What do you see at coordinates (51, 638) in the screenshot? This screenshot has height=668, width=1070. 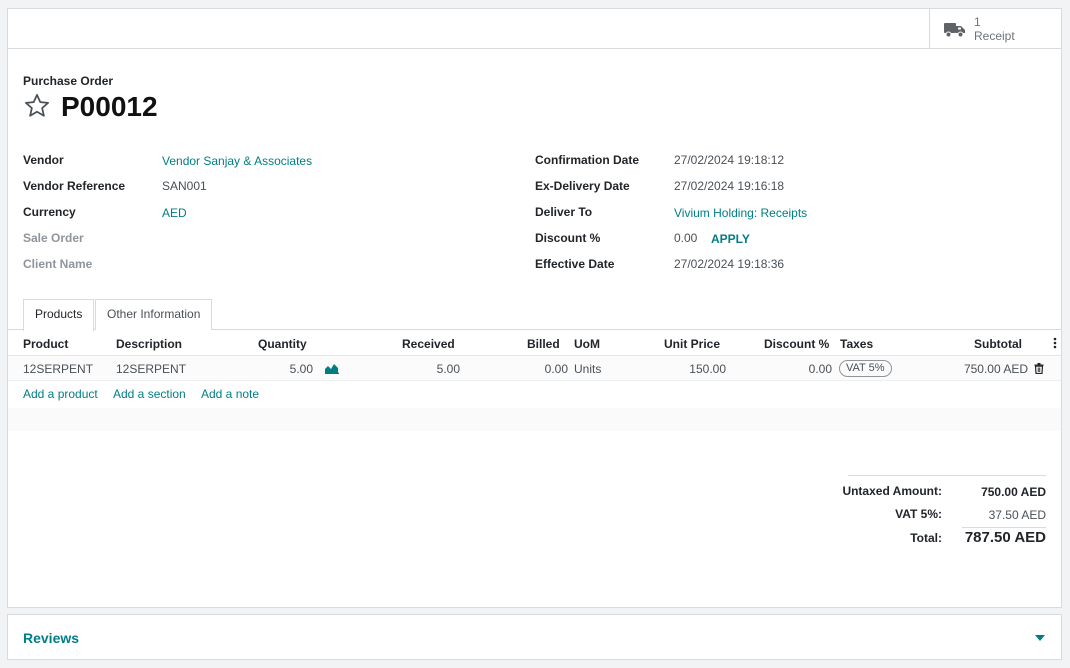 I see `reviews-title: Reviews` at bounding box center [51, 638].